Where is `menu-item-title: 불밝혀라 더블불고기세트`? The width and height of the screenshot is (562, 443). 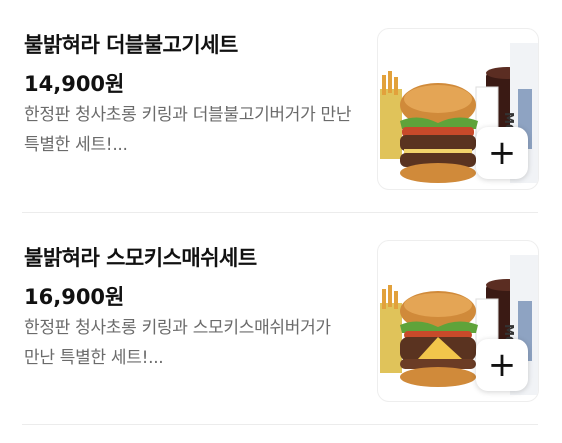
menu-item-title: 불밝혀라 더블불고기세트 is located at coordinates (131, 45).